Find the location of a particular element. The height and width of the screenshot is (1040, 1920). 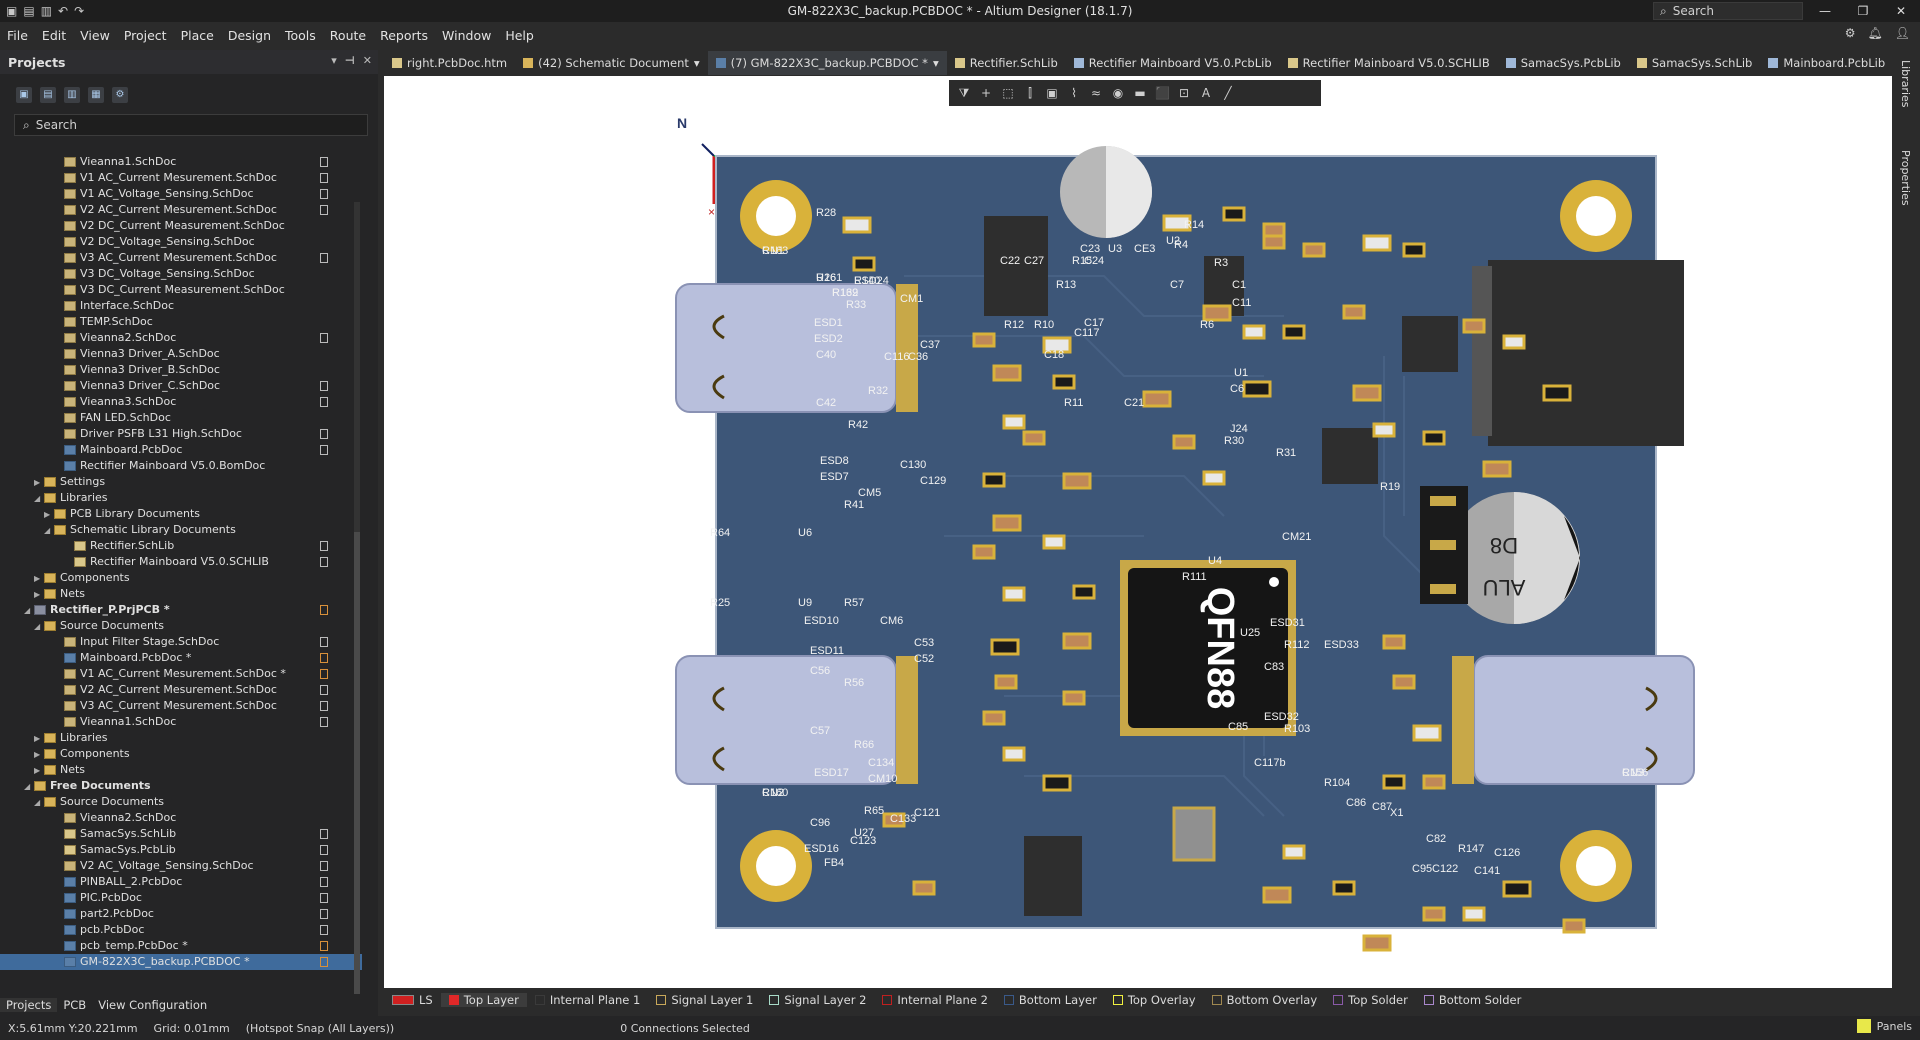

properties-panel-tab: Properties is located at coordinates (1905, 178).